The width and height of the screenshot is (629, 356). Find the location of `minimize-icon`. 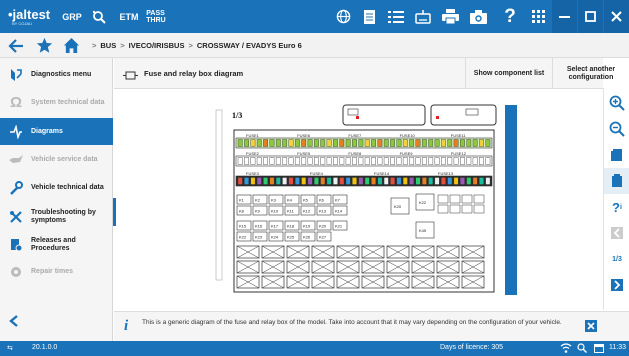

minimize-icon is located at coordinates (564, 16).